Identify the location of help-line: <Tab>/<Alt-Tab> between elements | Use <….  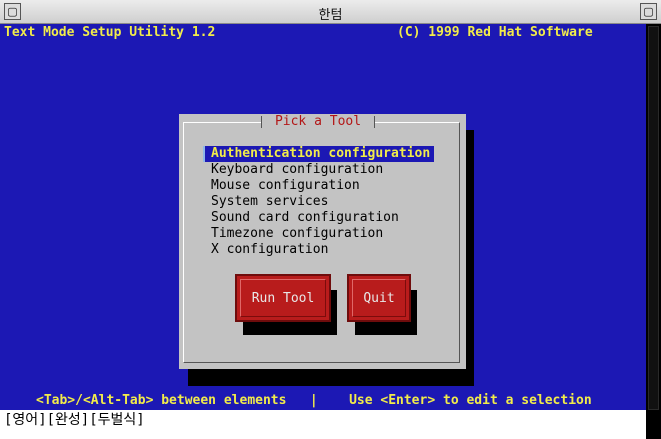
(314, 400).